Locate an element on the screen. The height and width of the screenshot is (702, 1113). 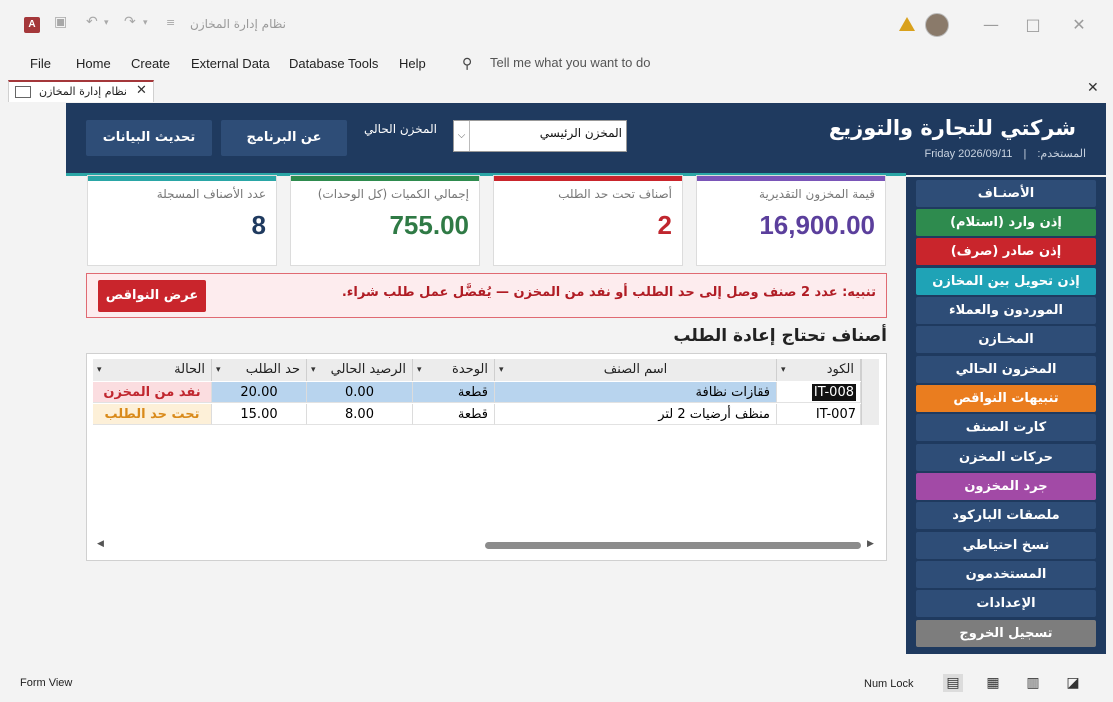
cell-balance: 8.00 is located at coordinates (360, 414).